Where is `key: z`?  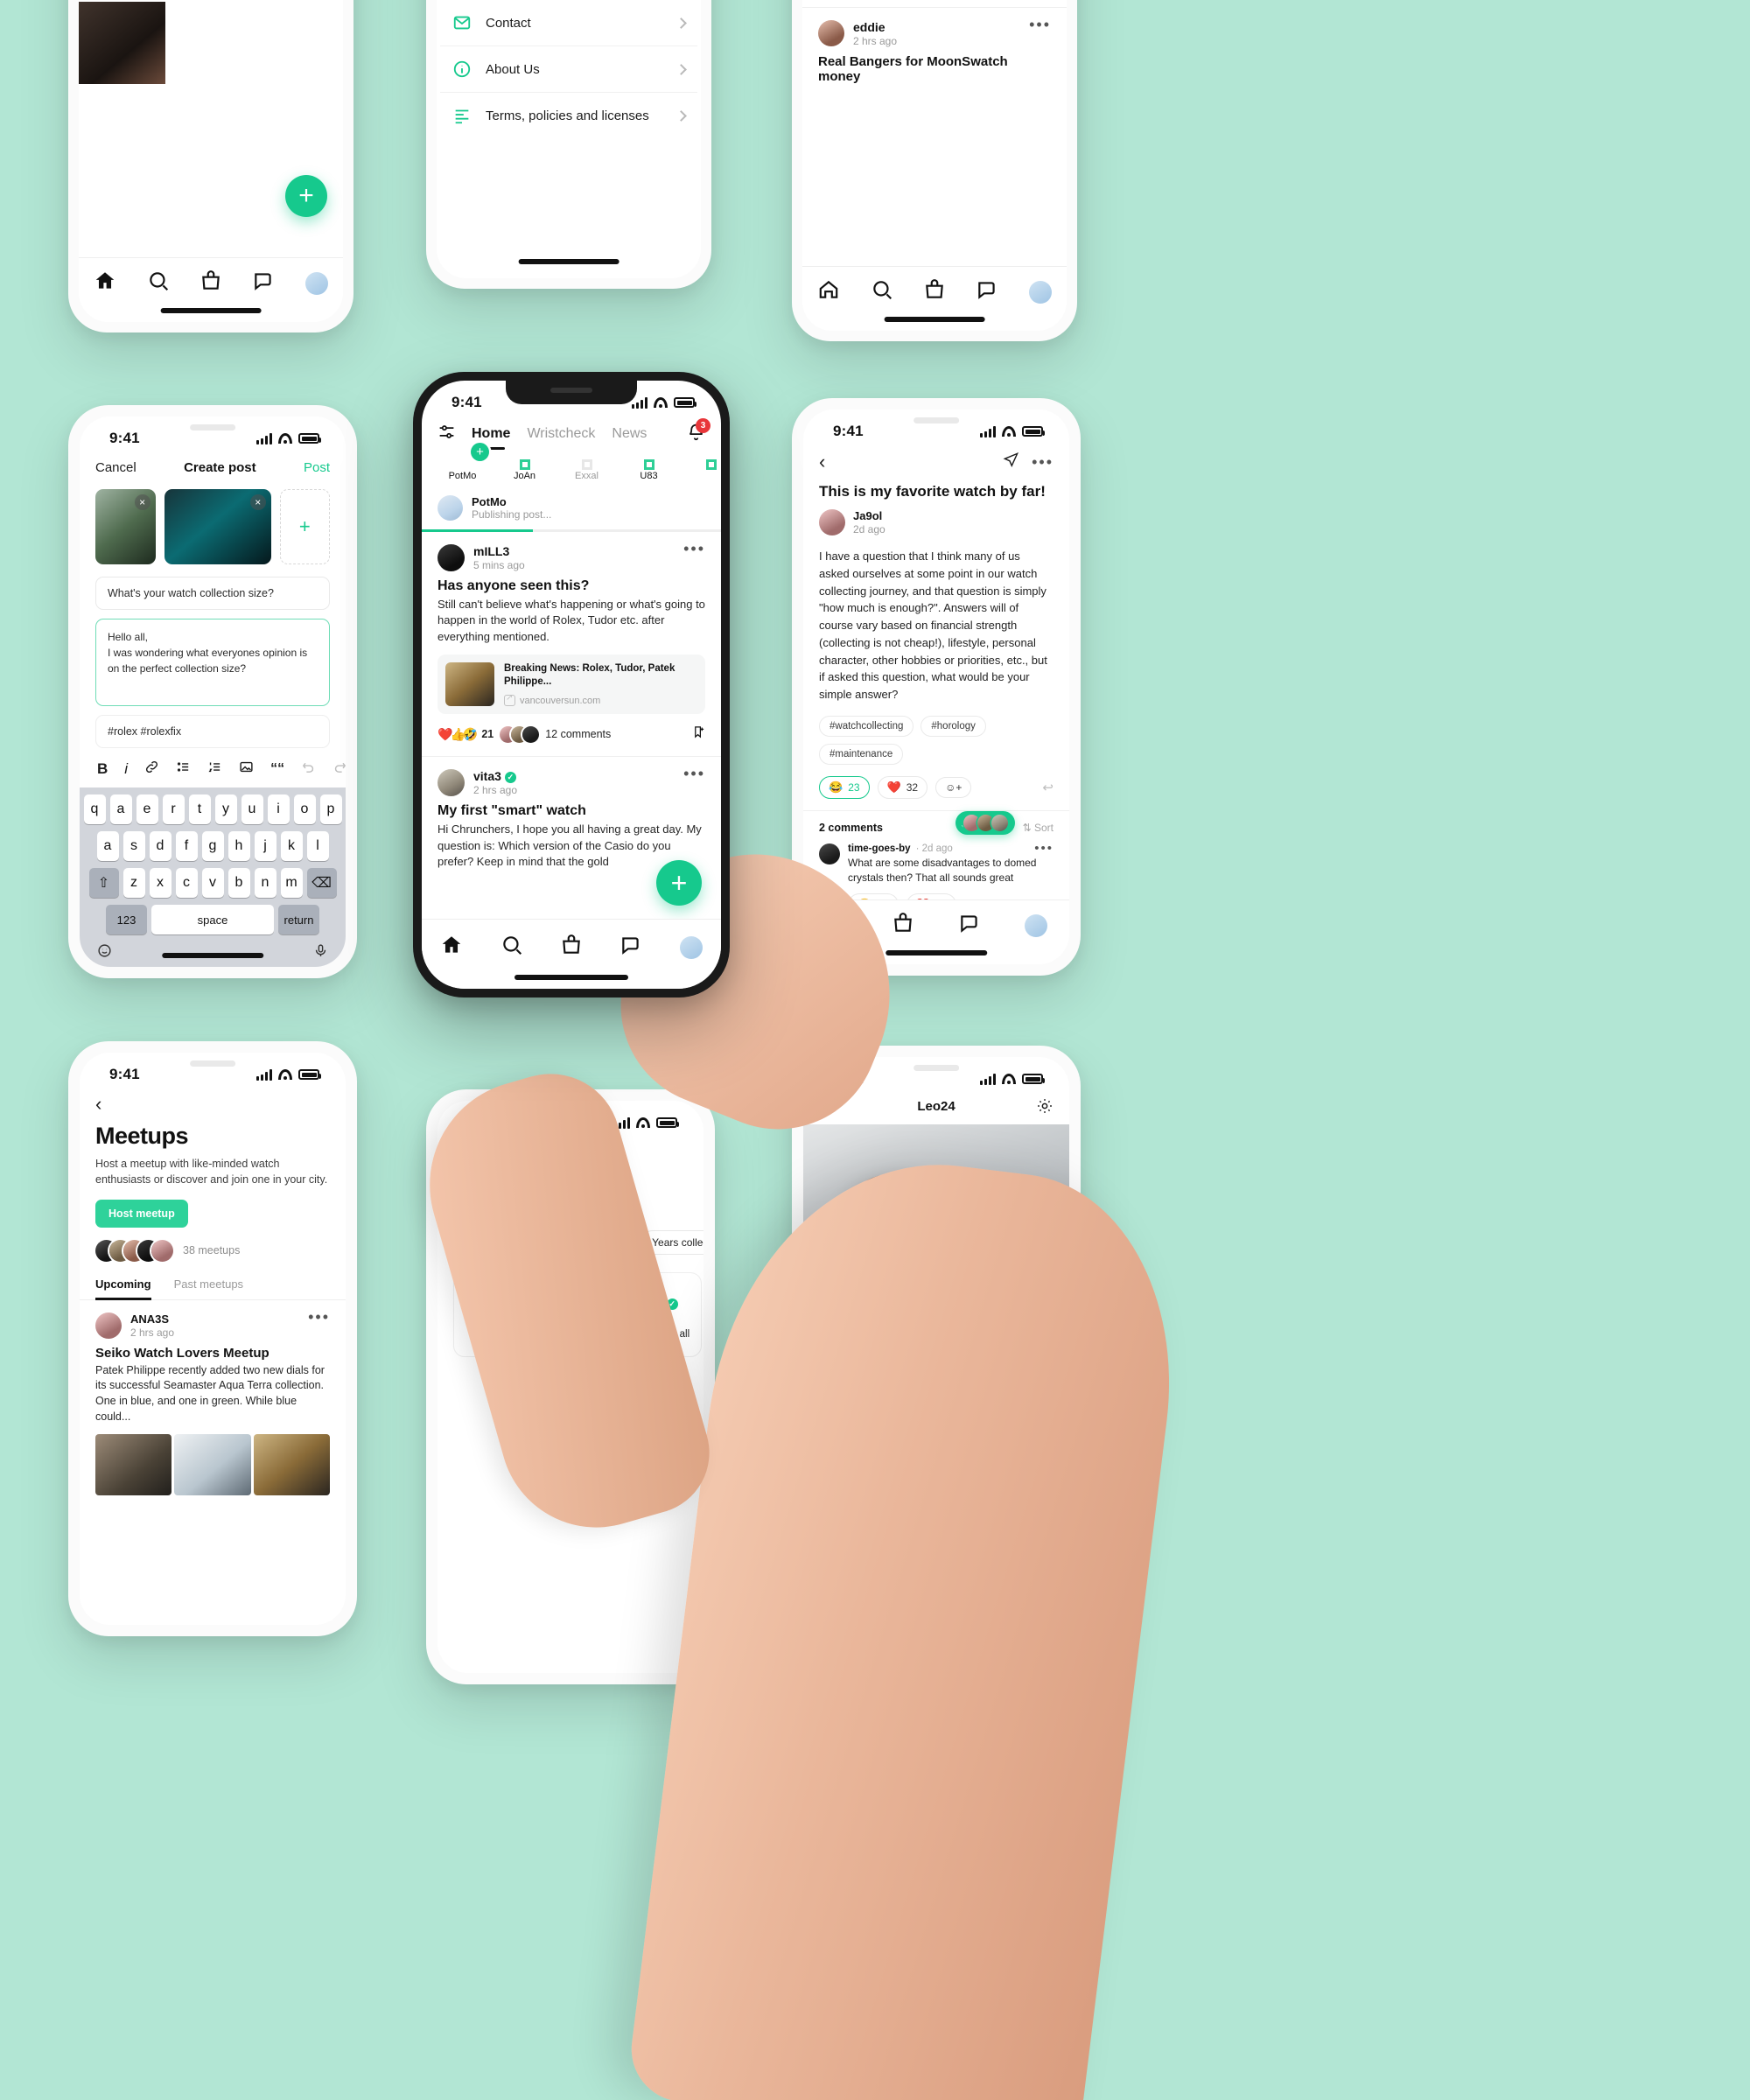 key: z is located at coordinates (133, 883).